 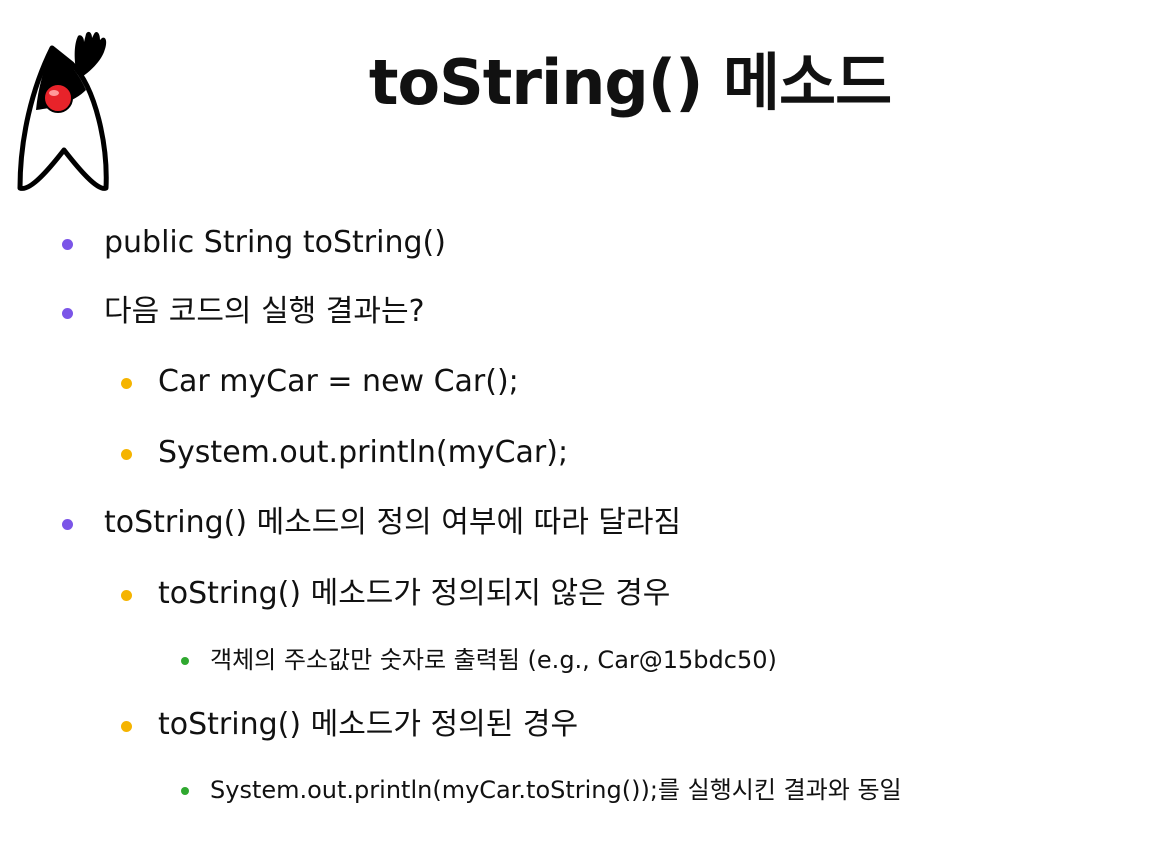 What do you see at coordinates (63, 111) in the screenshot?
I see `java-duke-mascot-icon` at bounding box center [63, 111].